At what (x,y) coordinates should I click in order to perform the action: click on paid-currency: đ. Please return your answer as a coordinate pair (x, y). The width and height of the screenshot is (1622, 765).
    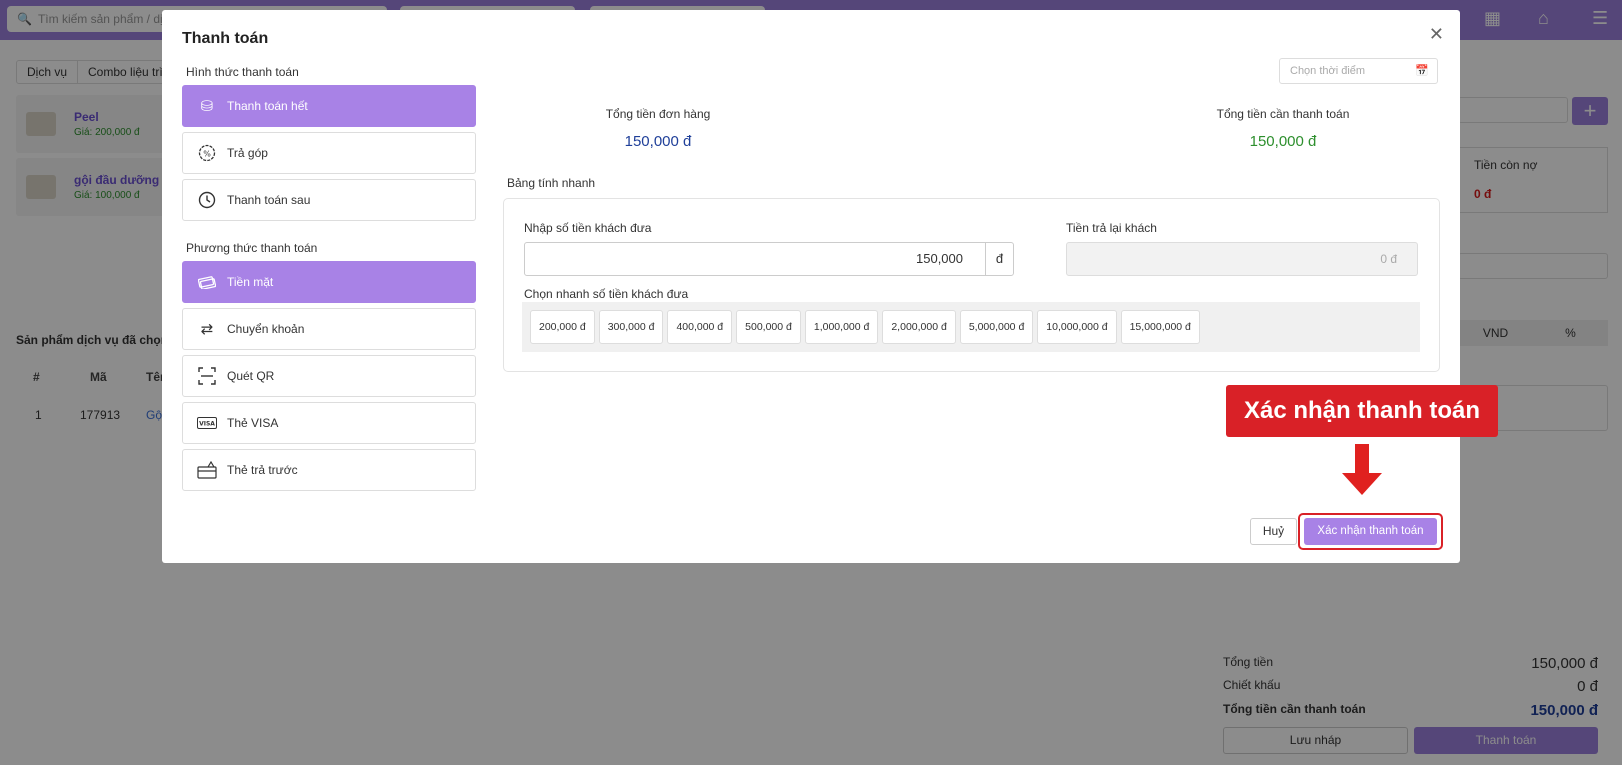
    Looking at the image, I should click on (999, 259).